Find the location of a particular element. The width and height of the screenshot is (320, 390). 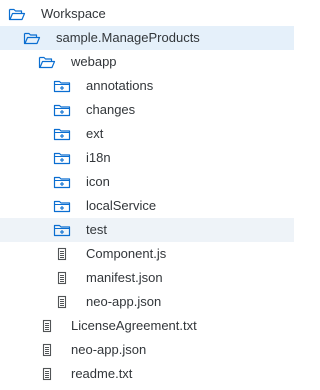

tree-item-manifest-json: manifest.json is located at coordinates (147, 278).